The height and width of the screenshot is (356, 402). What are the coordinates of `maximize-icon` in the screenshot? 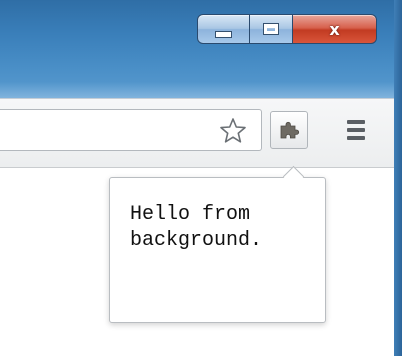 It's located at (271, 29).